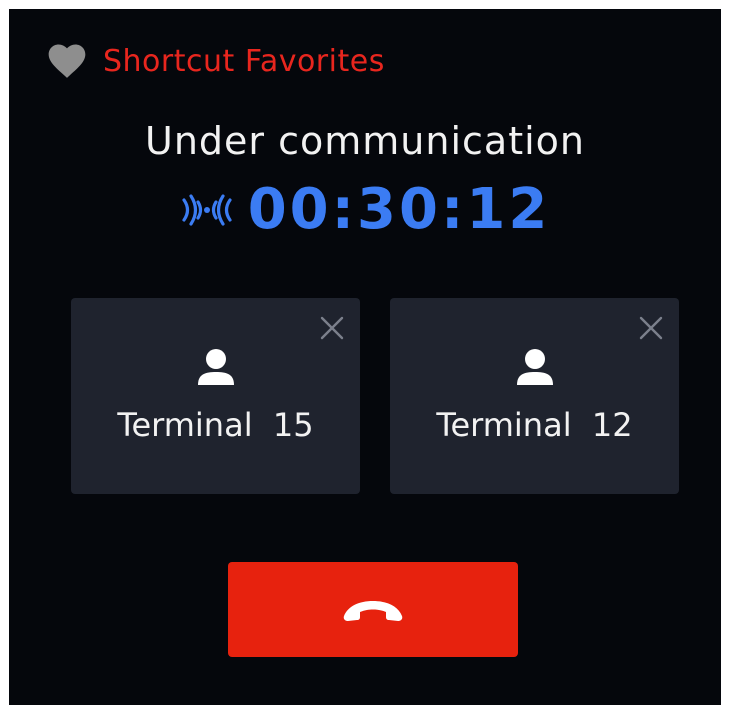 The width and height of the screenshot is (729, 713). I want to click on terminal-label: Terminal 15, so click(215, 425).